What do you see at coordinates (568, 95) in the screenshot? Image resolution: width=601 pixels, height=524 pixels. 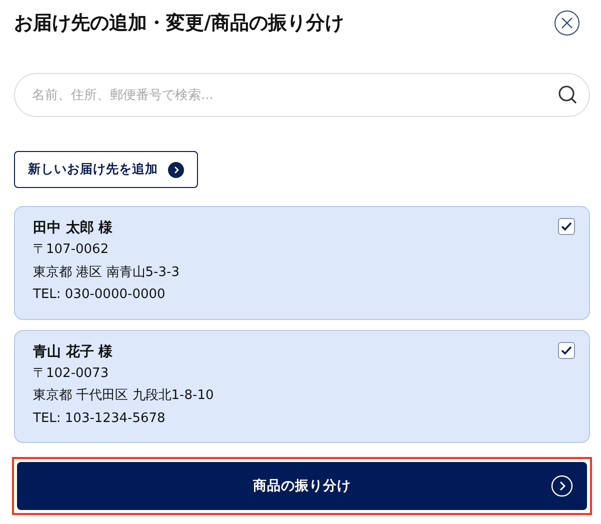 I see `search-icon` at bounding box center [568, 95].